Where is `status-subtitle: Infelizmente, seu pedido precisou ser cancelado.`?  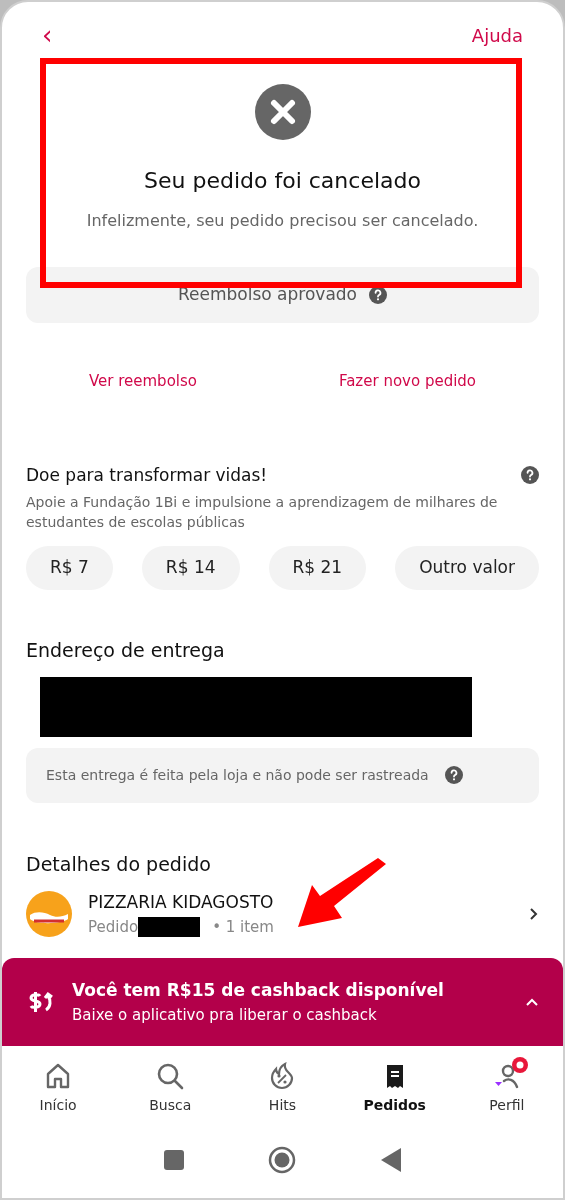
status-subtitle: Infelizmente, seu pedido precisou ser cancelado. is located at coordinates (282, 221).